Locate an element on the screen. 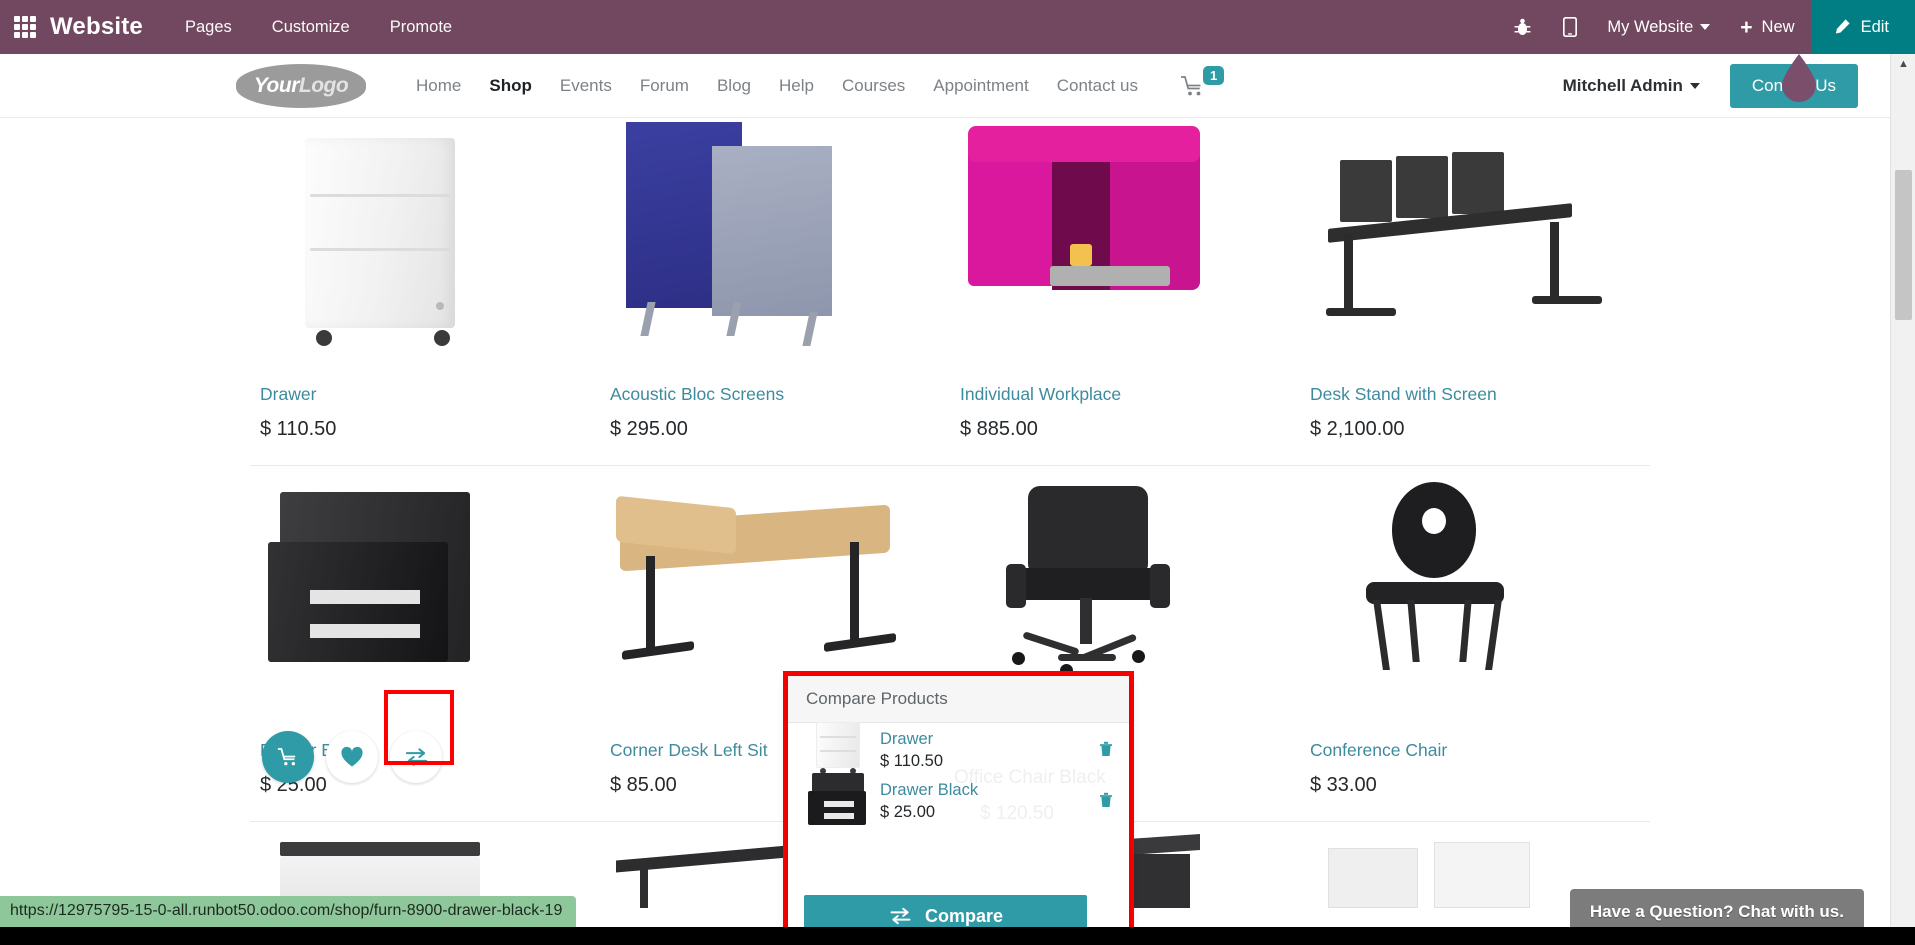 The width and height of the screenshot is (1915, 945). compare-popup-title: Compare Products is located at coordinates (958, 699).